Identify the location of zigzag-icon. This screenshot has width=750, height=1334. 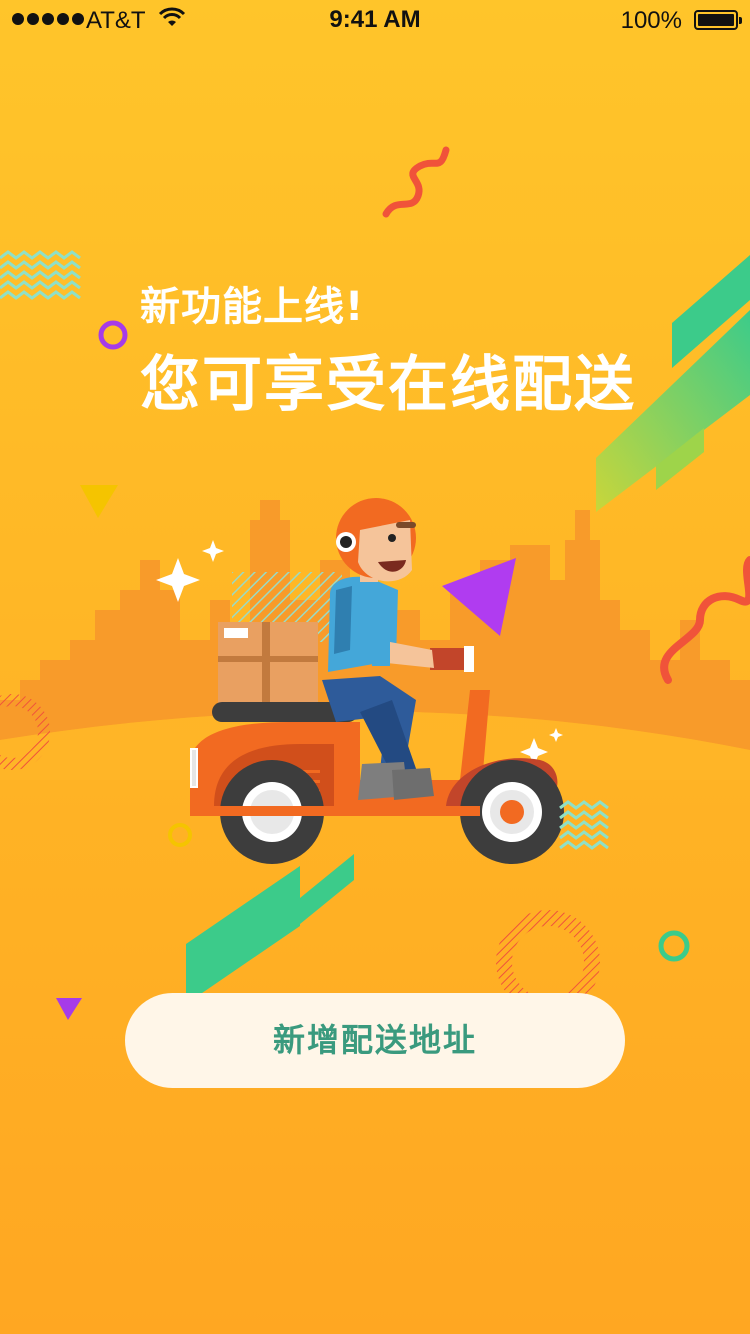
(40, 275).